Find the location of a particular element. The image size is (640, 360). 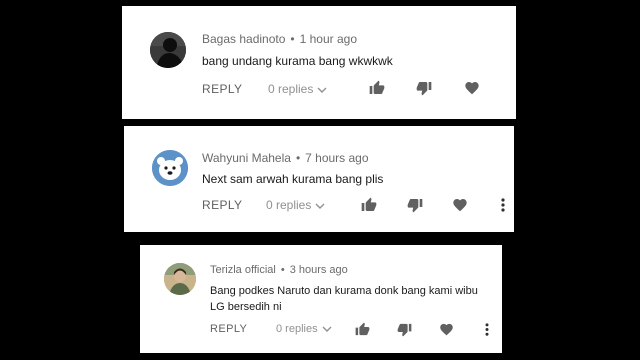

author-name: Terizla official is located at coordinates (243, 270).